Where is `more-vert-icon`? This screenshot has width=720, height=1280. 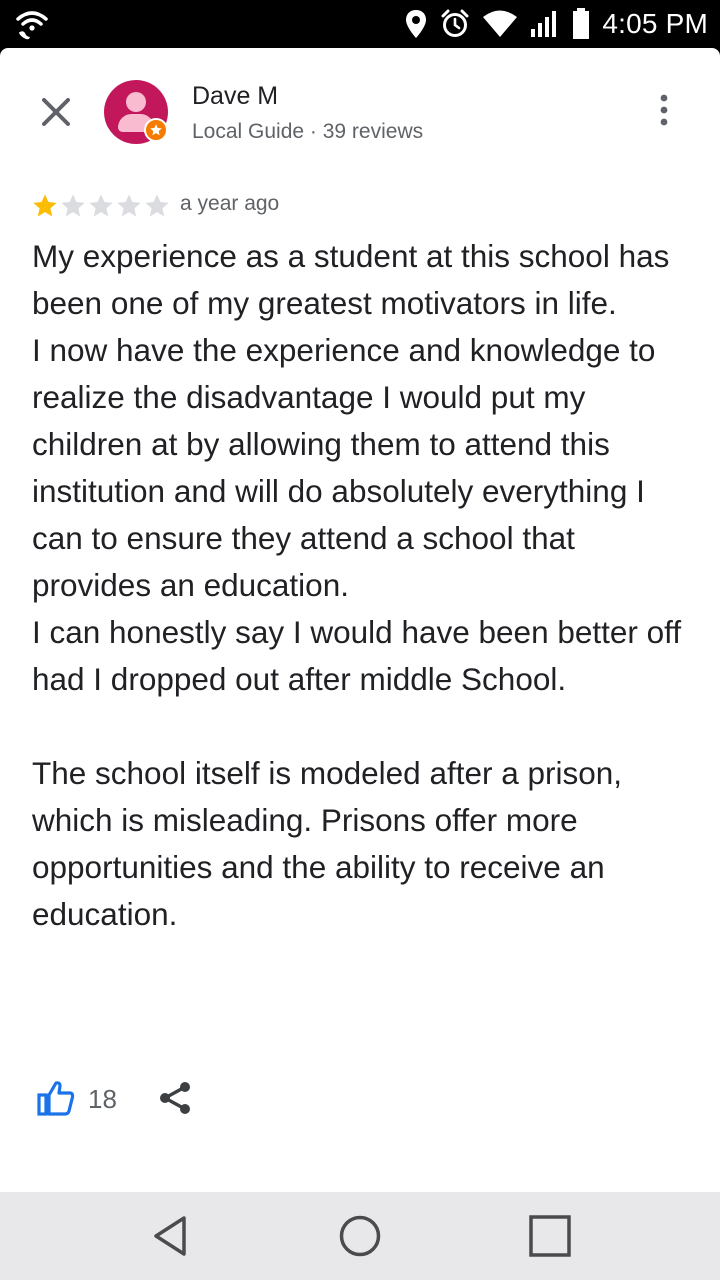
more-vert-icon is located at coordinates (664, 110).